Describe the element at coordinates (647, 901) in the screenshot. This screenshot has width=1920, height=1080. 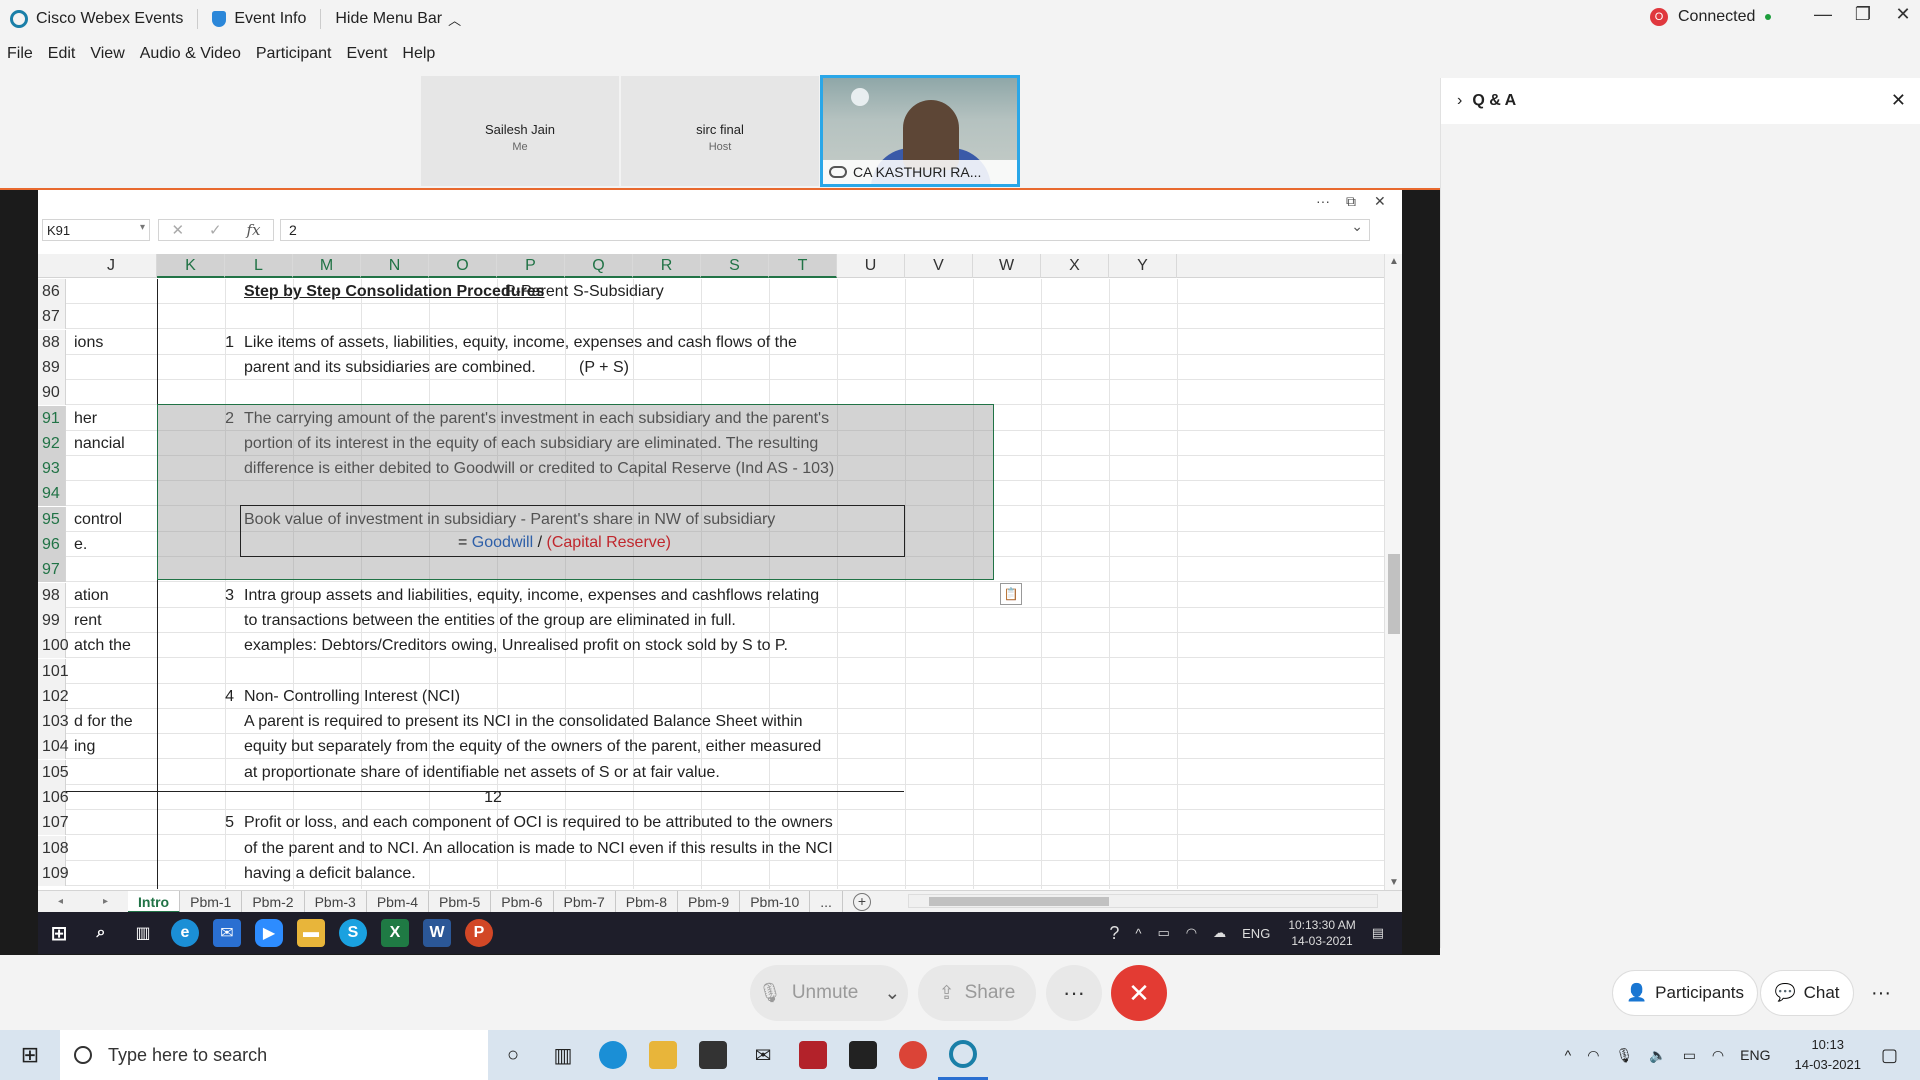
I see `sheet-tab: Pbm-8` at that location.